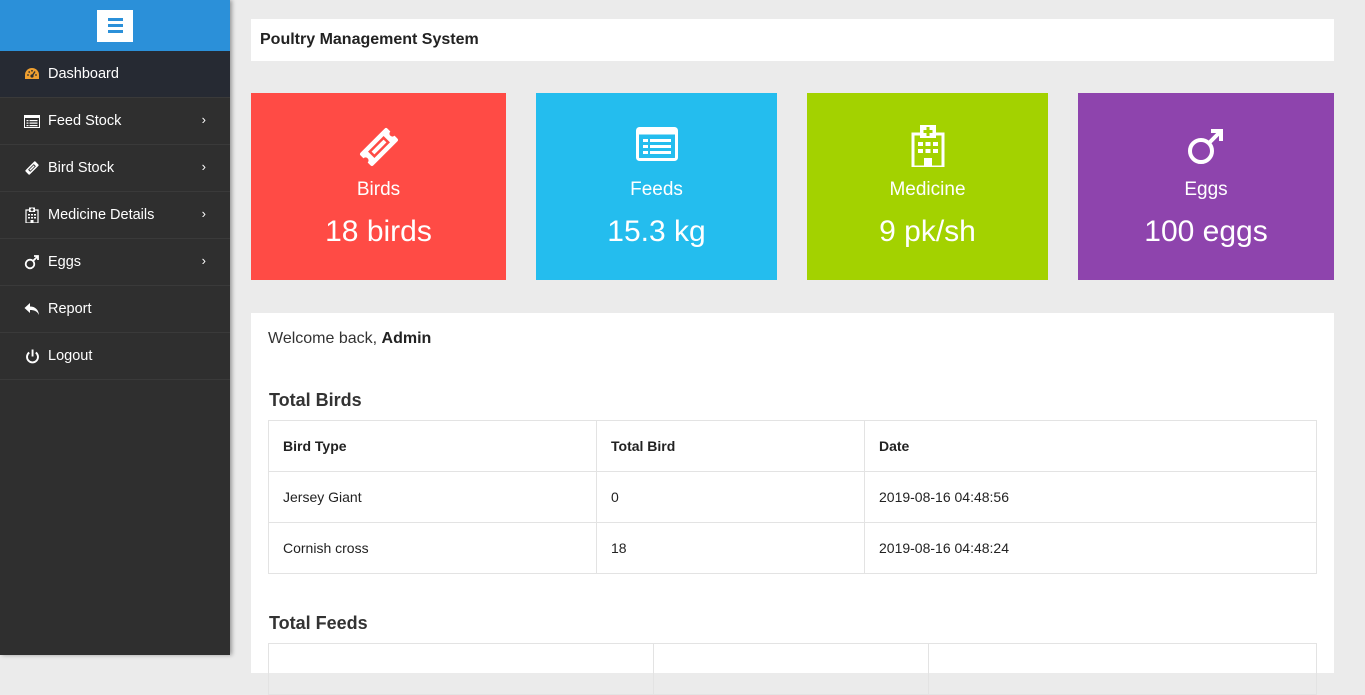 This screenshot has width=1365, height=695. I want to click on birds-card: Birds 18 birds, so click(378, 186).